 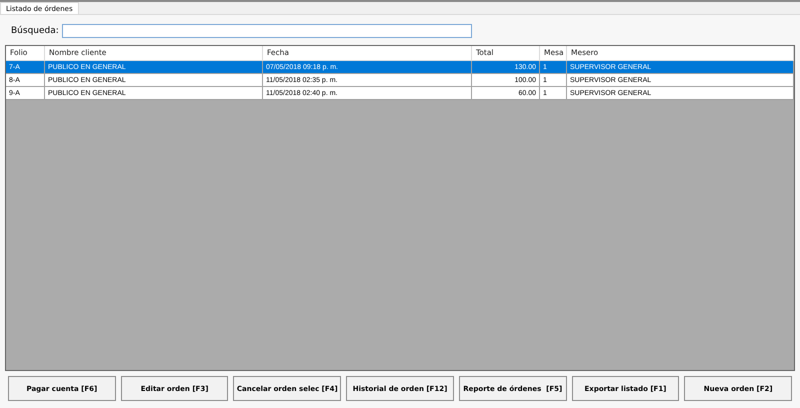 What do you see at coordinates (35, 31) in the screenshot?
I see `search-label: Búsqueda:` at bounding box center [35, 31].